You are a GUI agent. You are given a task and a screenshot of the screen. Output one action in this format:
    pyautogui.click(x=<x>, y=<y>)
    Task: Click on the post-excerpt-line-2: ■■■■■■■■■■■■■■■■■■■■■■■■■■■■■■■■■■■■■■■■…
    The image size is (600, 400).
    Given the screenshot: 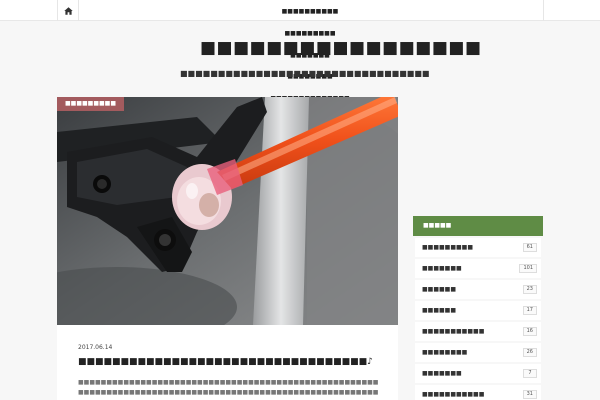 What is the action you would take?
    pyautogui.click(x=228, y=392)
    